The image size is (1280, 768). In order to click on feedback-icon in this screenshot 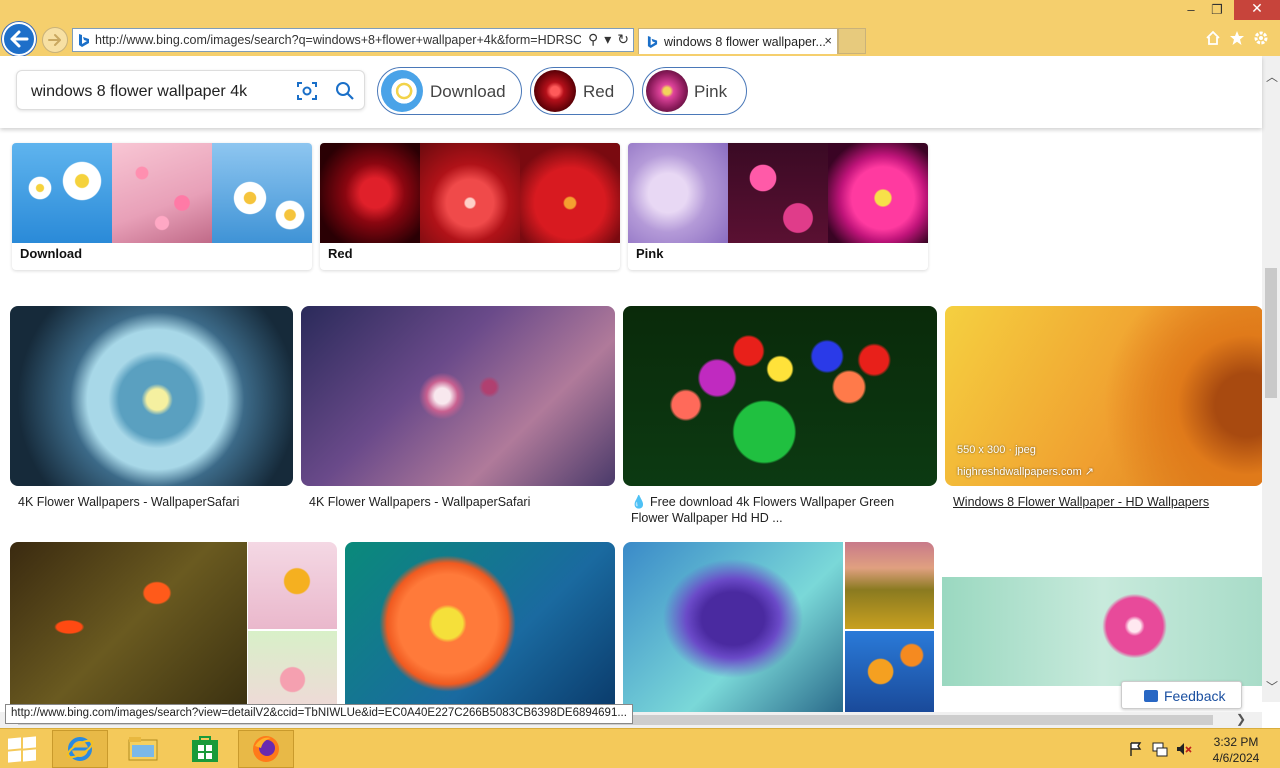, I will do `click(1151, 696)`.